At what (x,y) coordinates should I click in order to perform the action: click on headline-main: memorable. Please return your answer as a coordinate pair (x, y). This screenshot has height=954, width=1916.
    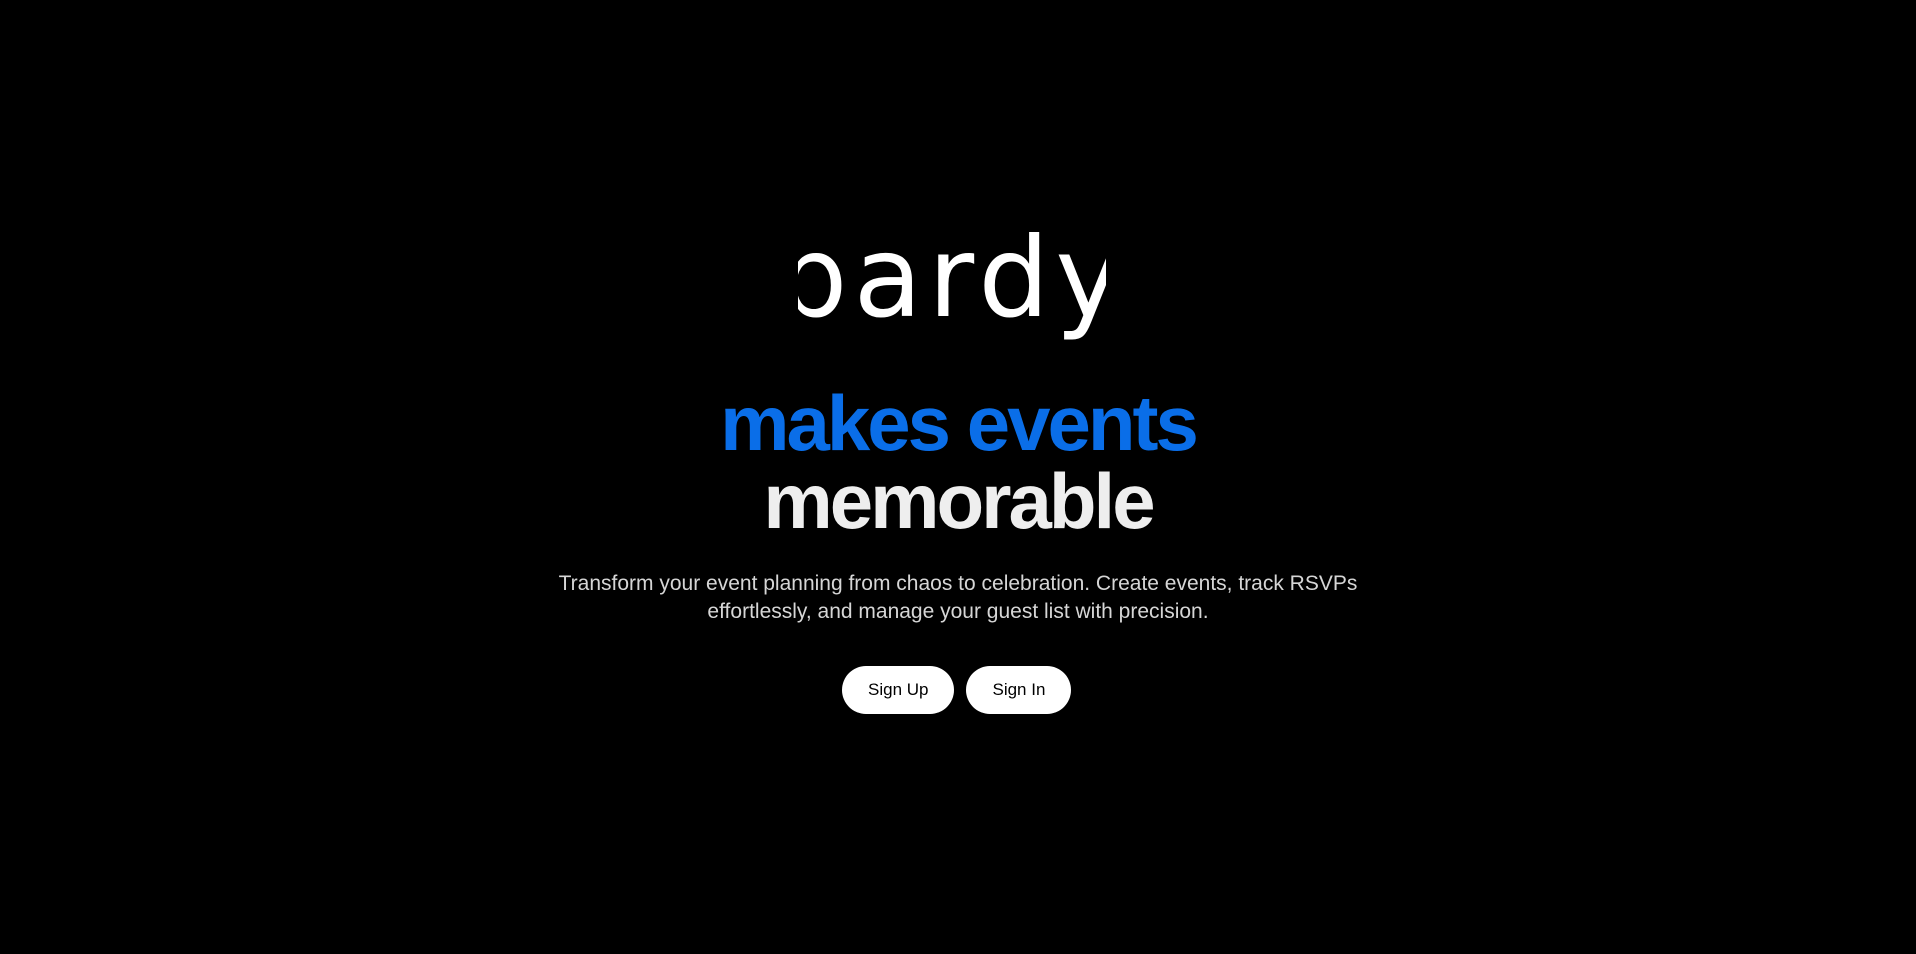
    Looking at the image, I should click on (959, 501).